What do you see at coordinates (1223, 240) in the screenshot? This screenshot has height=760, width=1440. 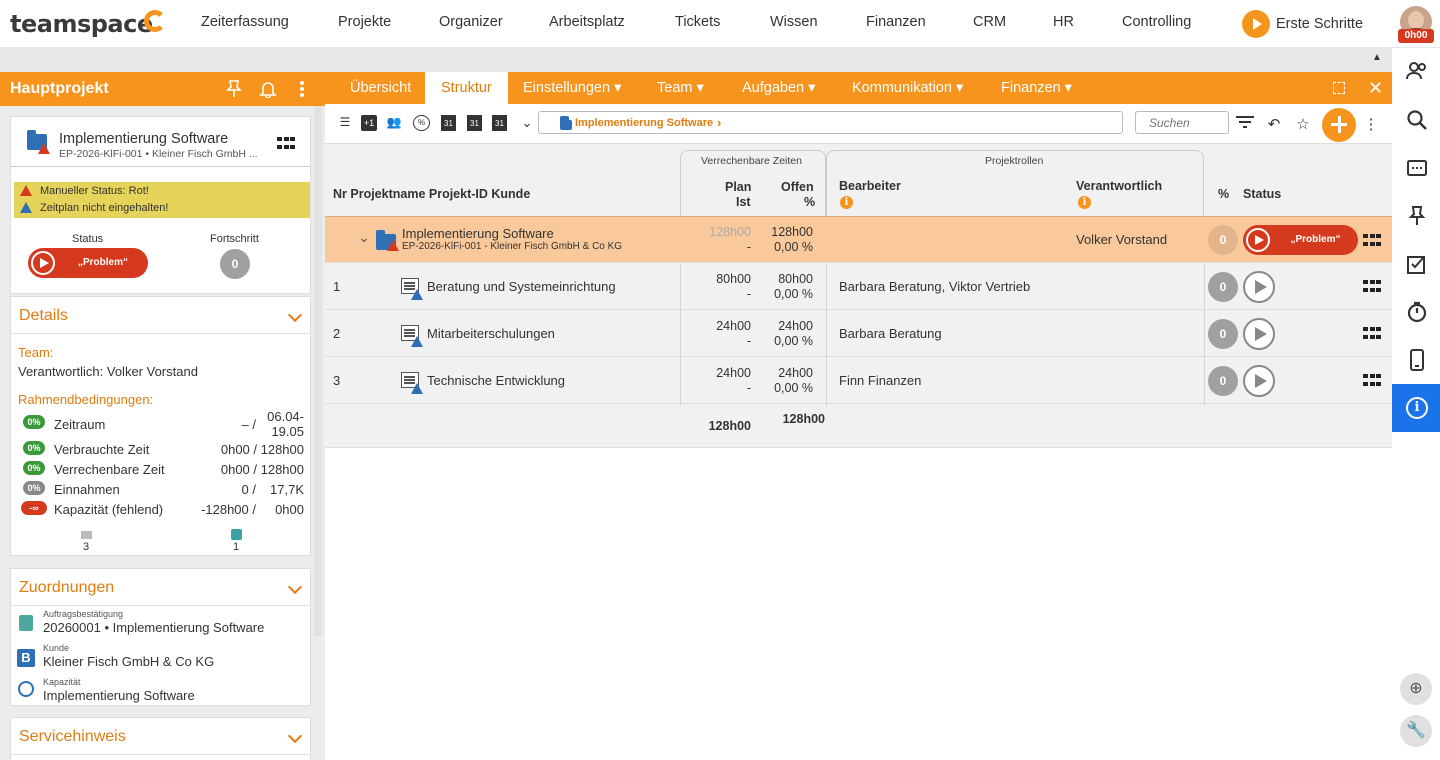 I see `parent-percent-circle: 0` at bounding box center [1223, 240].